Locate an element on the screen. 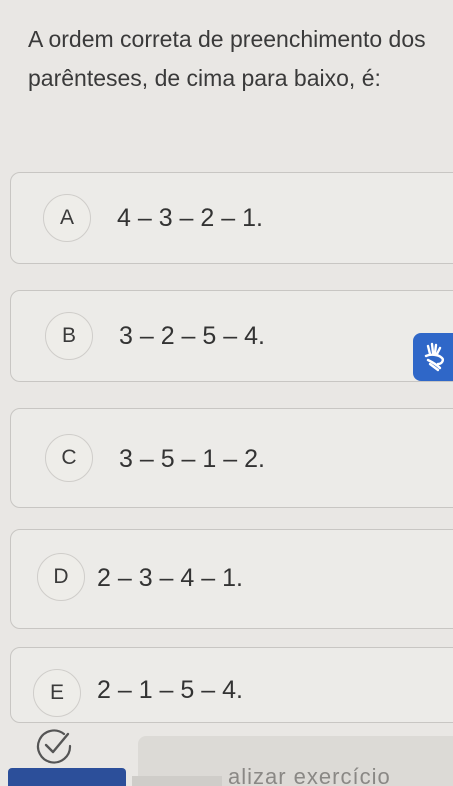 The height and width of the screenshot is (786, 453). option-letter: A is located at coordinates (67, 218).